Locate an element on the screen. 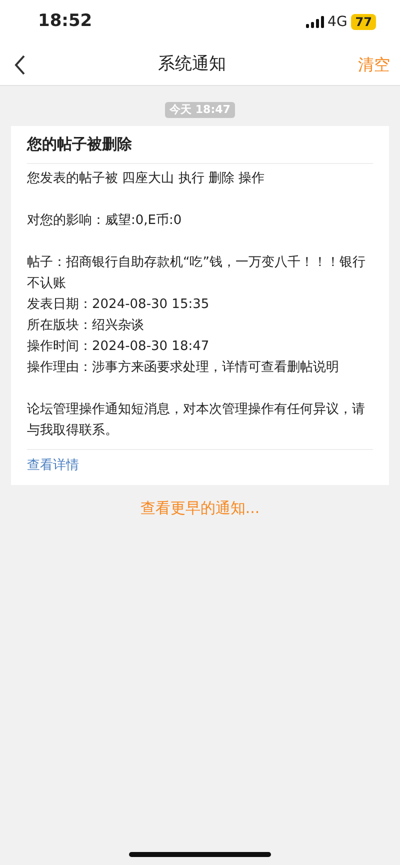 The width and height of the screenshot is (400, 865). notice-text: 对您的影响：威望:0,E币:0 is located at coordinates (105, 221).